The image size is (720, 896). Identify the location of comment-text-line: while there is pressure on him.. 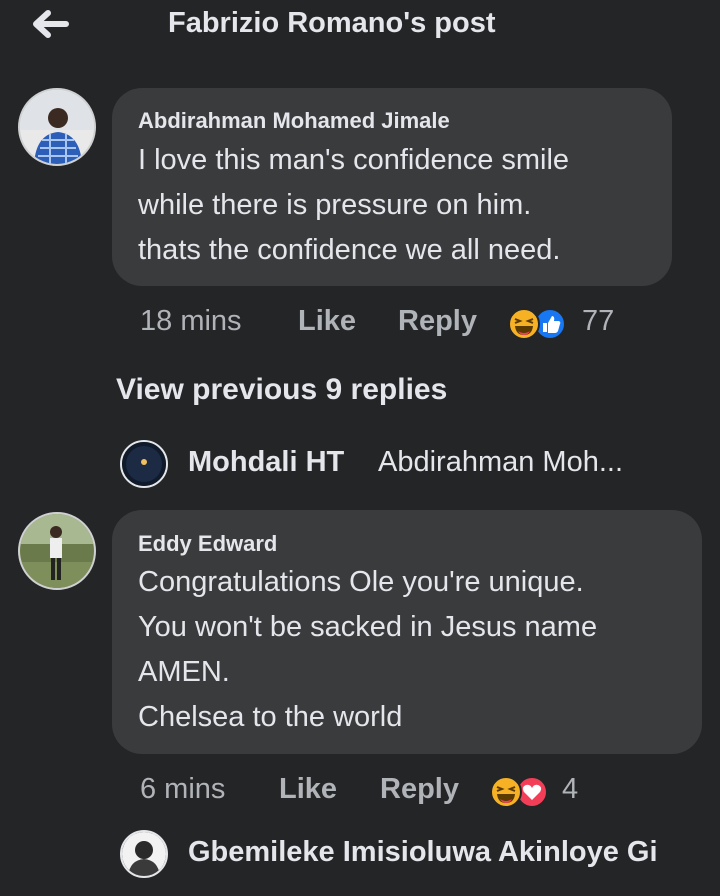
(335, 205).